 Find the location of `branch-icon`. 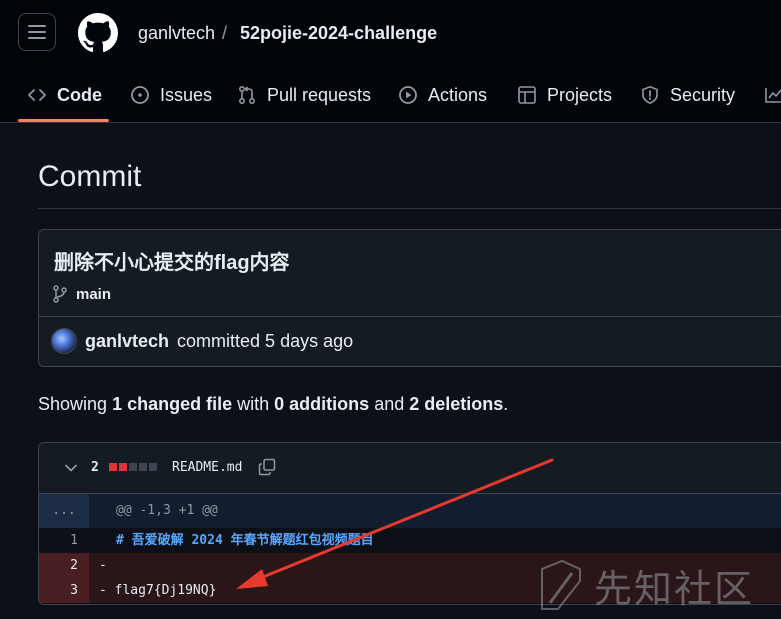

branch-icon is located at coordinates (60, 294).